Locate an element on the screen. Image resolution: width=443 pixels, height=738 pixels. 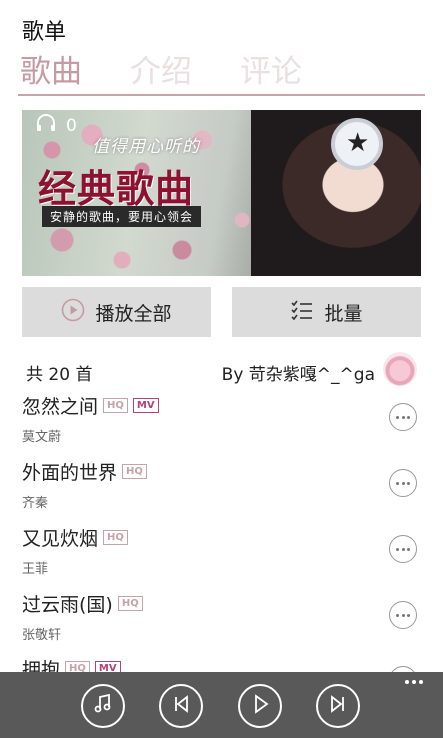
song-count: 共 20 首 is located at coordinates (59, 375).